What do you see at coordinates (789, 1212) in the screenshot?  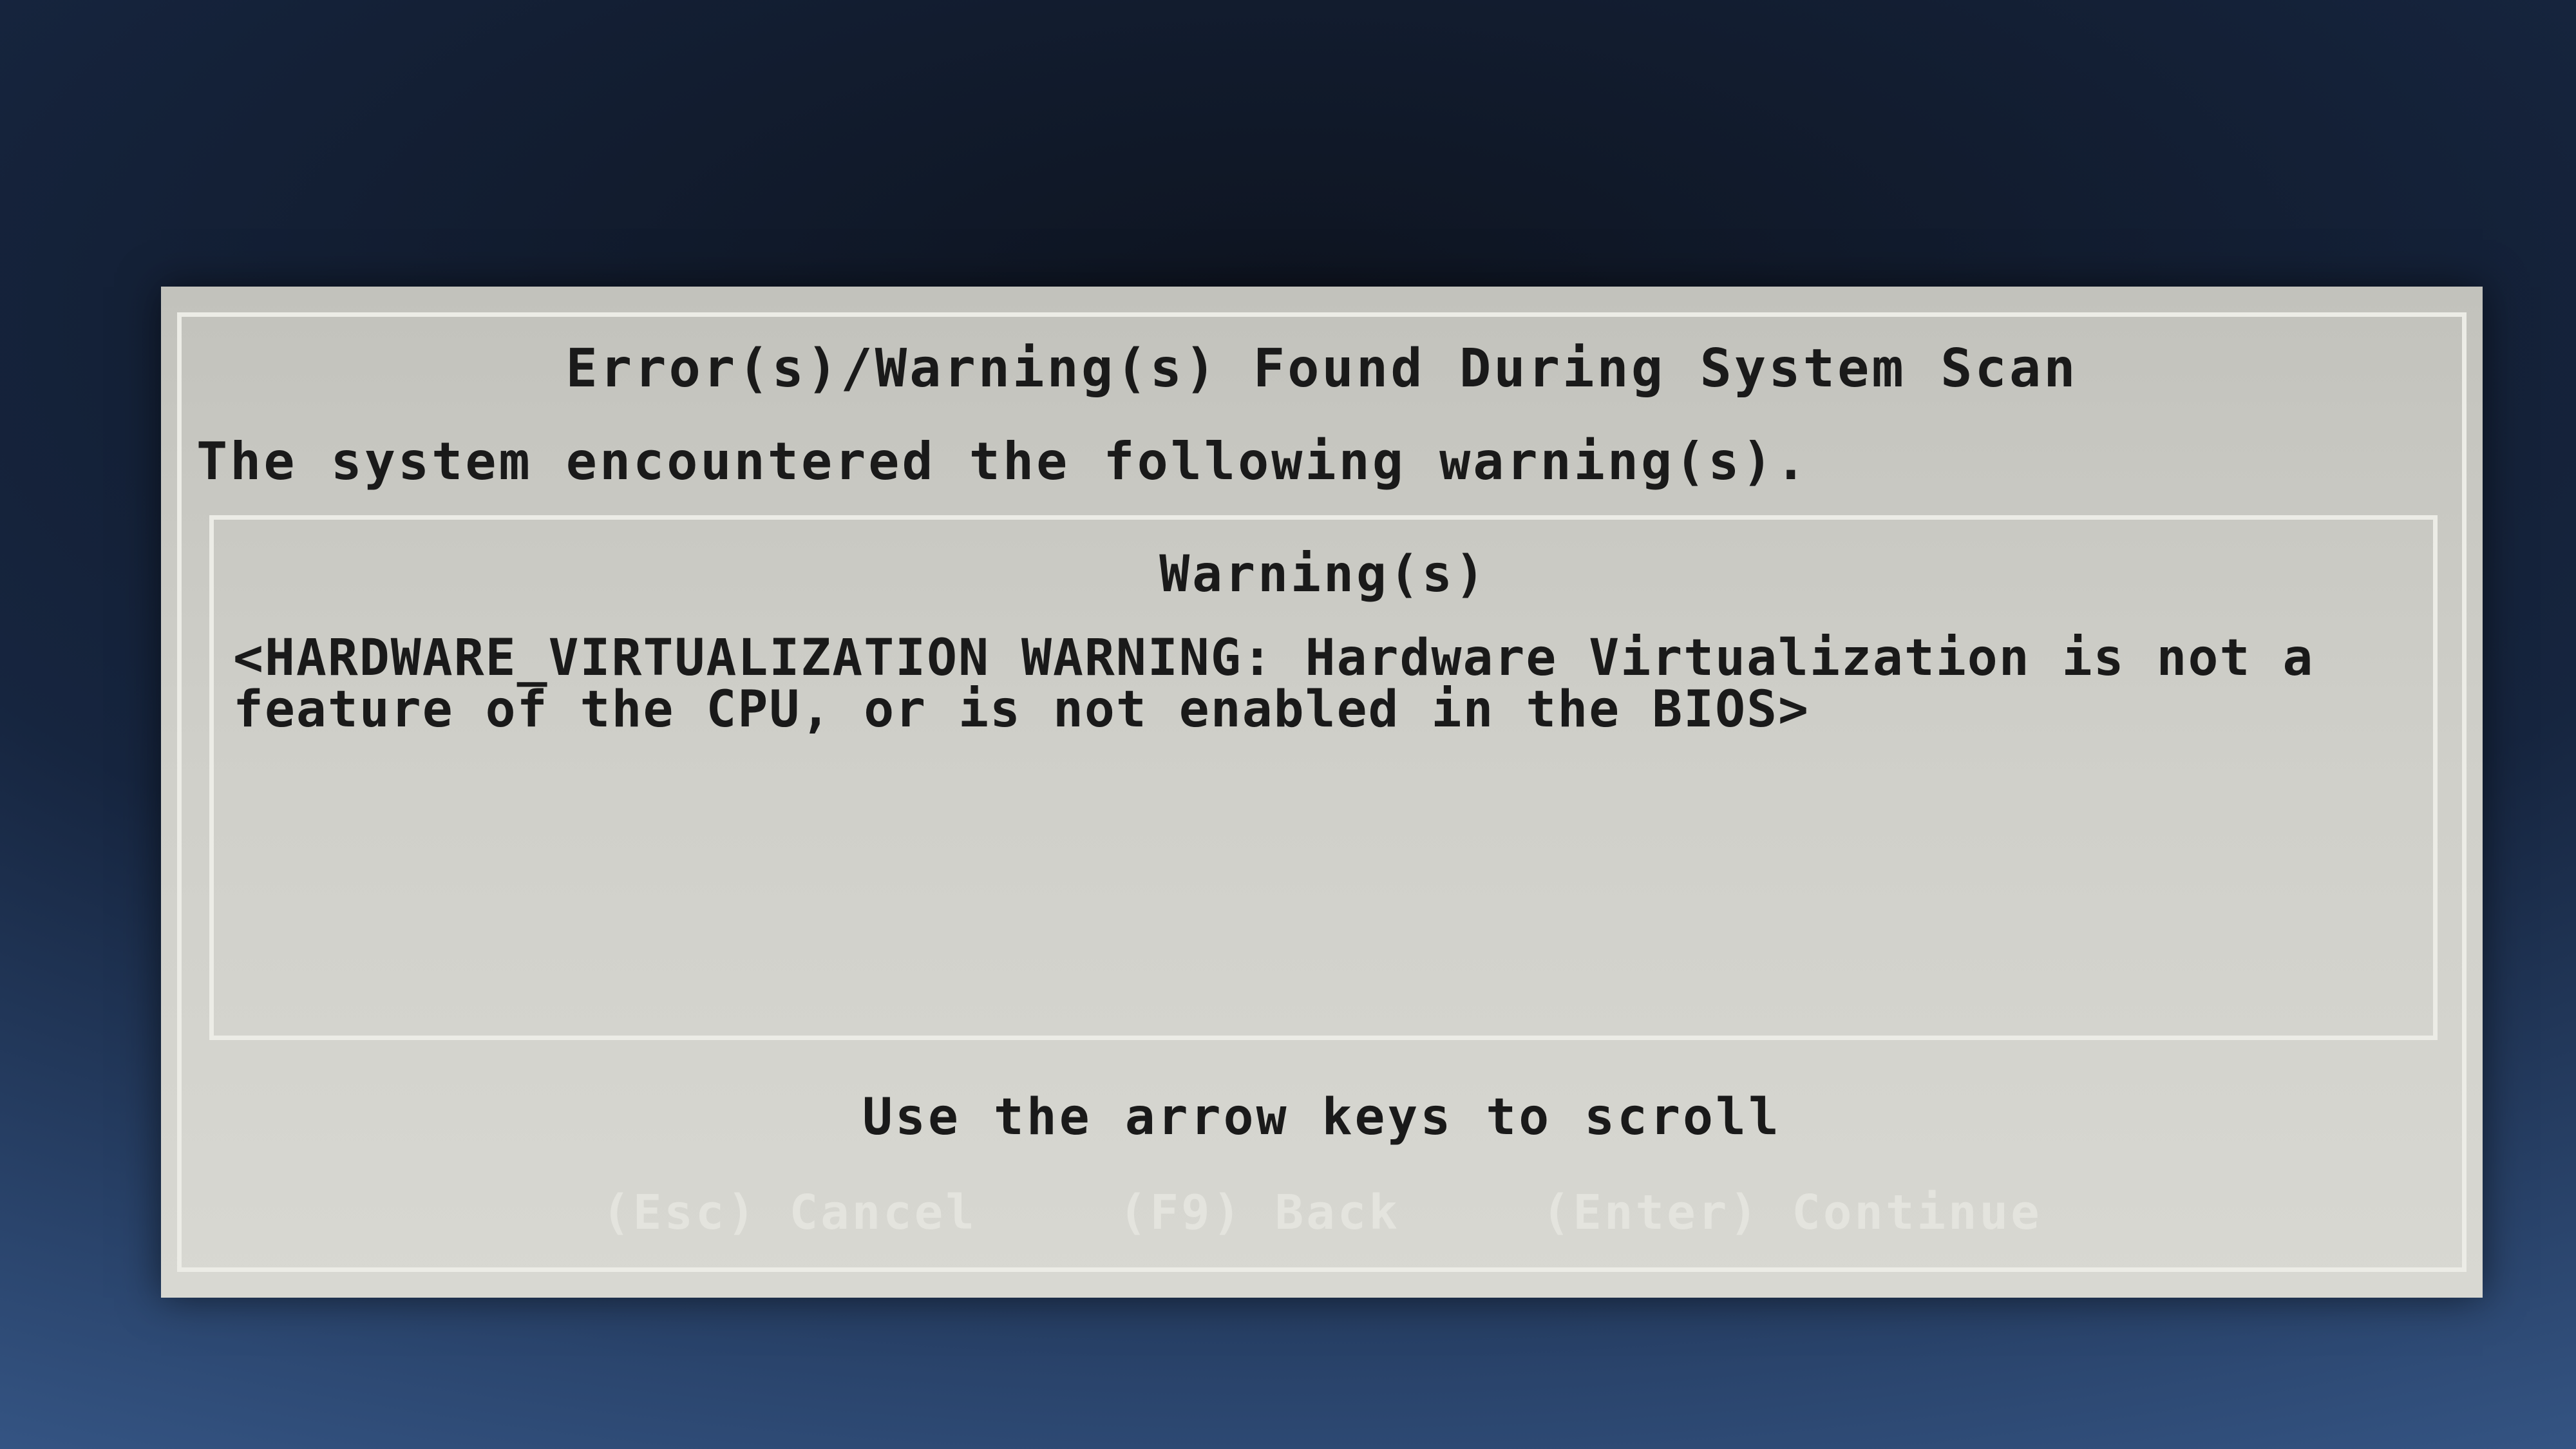 I see `cancel-button: (Esc) Cancel` at bounding box center [789, 1212].